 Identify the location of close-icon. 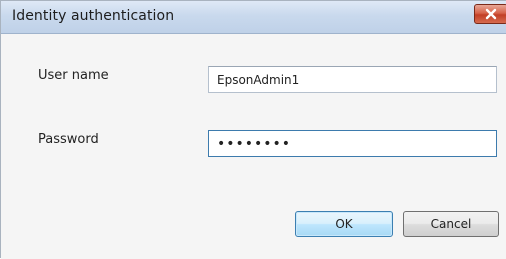
(491, 14).